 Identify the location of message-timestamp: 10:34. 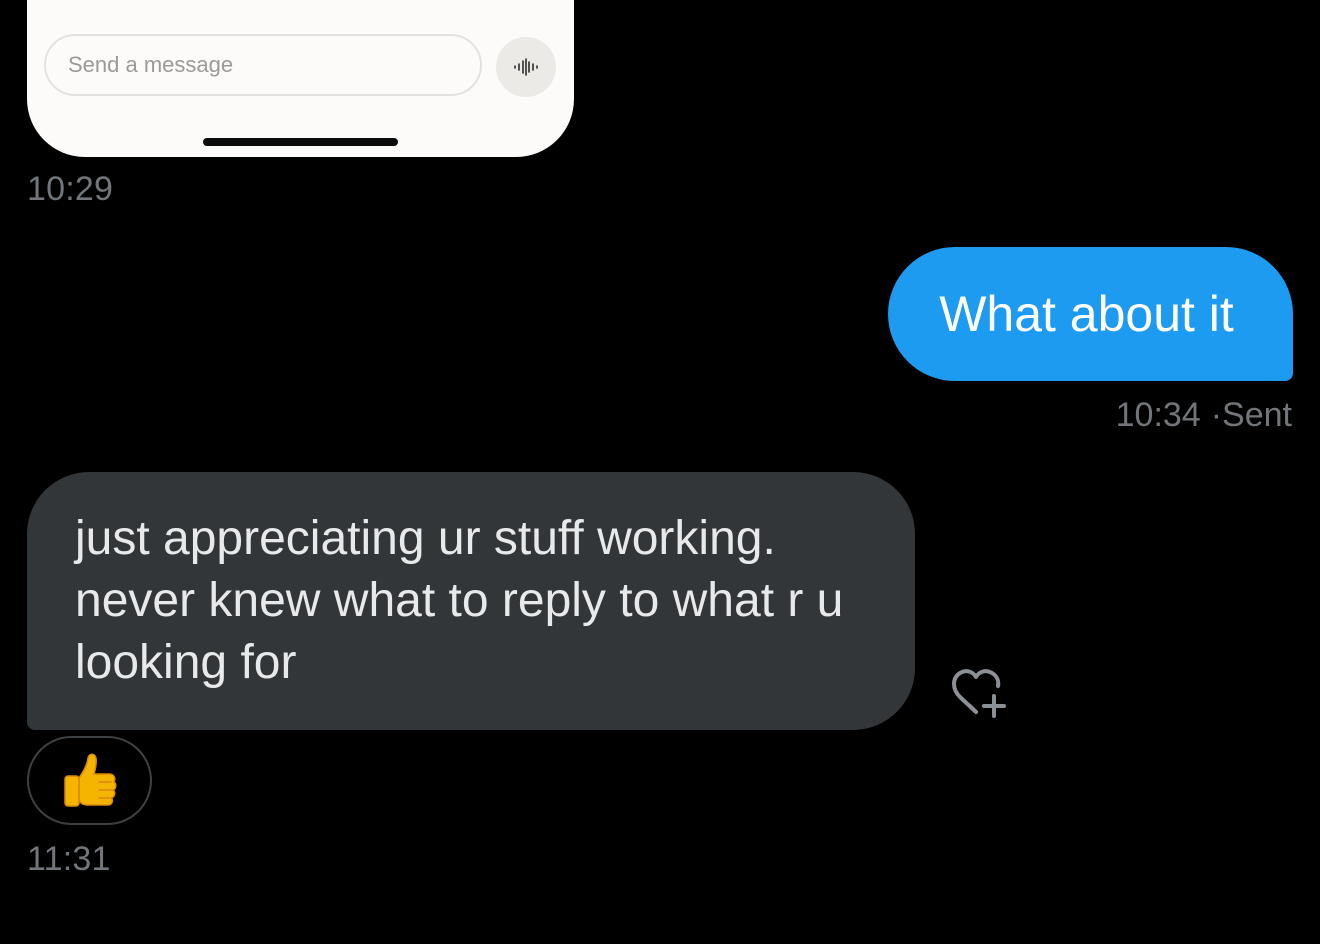
(1158, 415).